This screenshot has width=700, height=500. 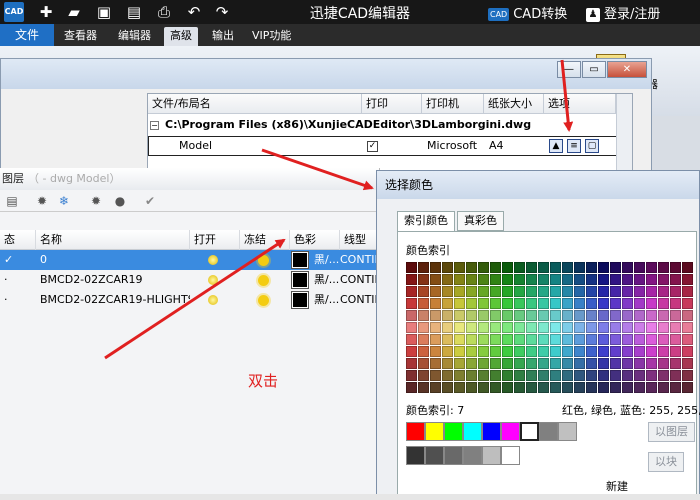 I want to click on col-open: 打开, so click(x=215, y=240).